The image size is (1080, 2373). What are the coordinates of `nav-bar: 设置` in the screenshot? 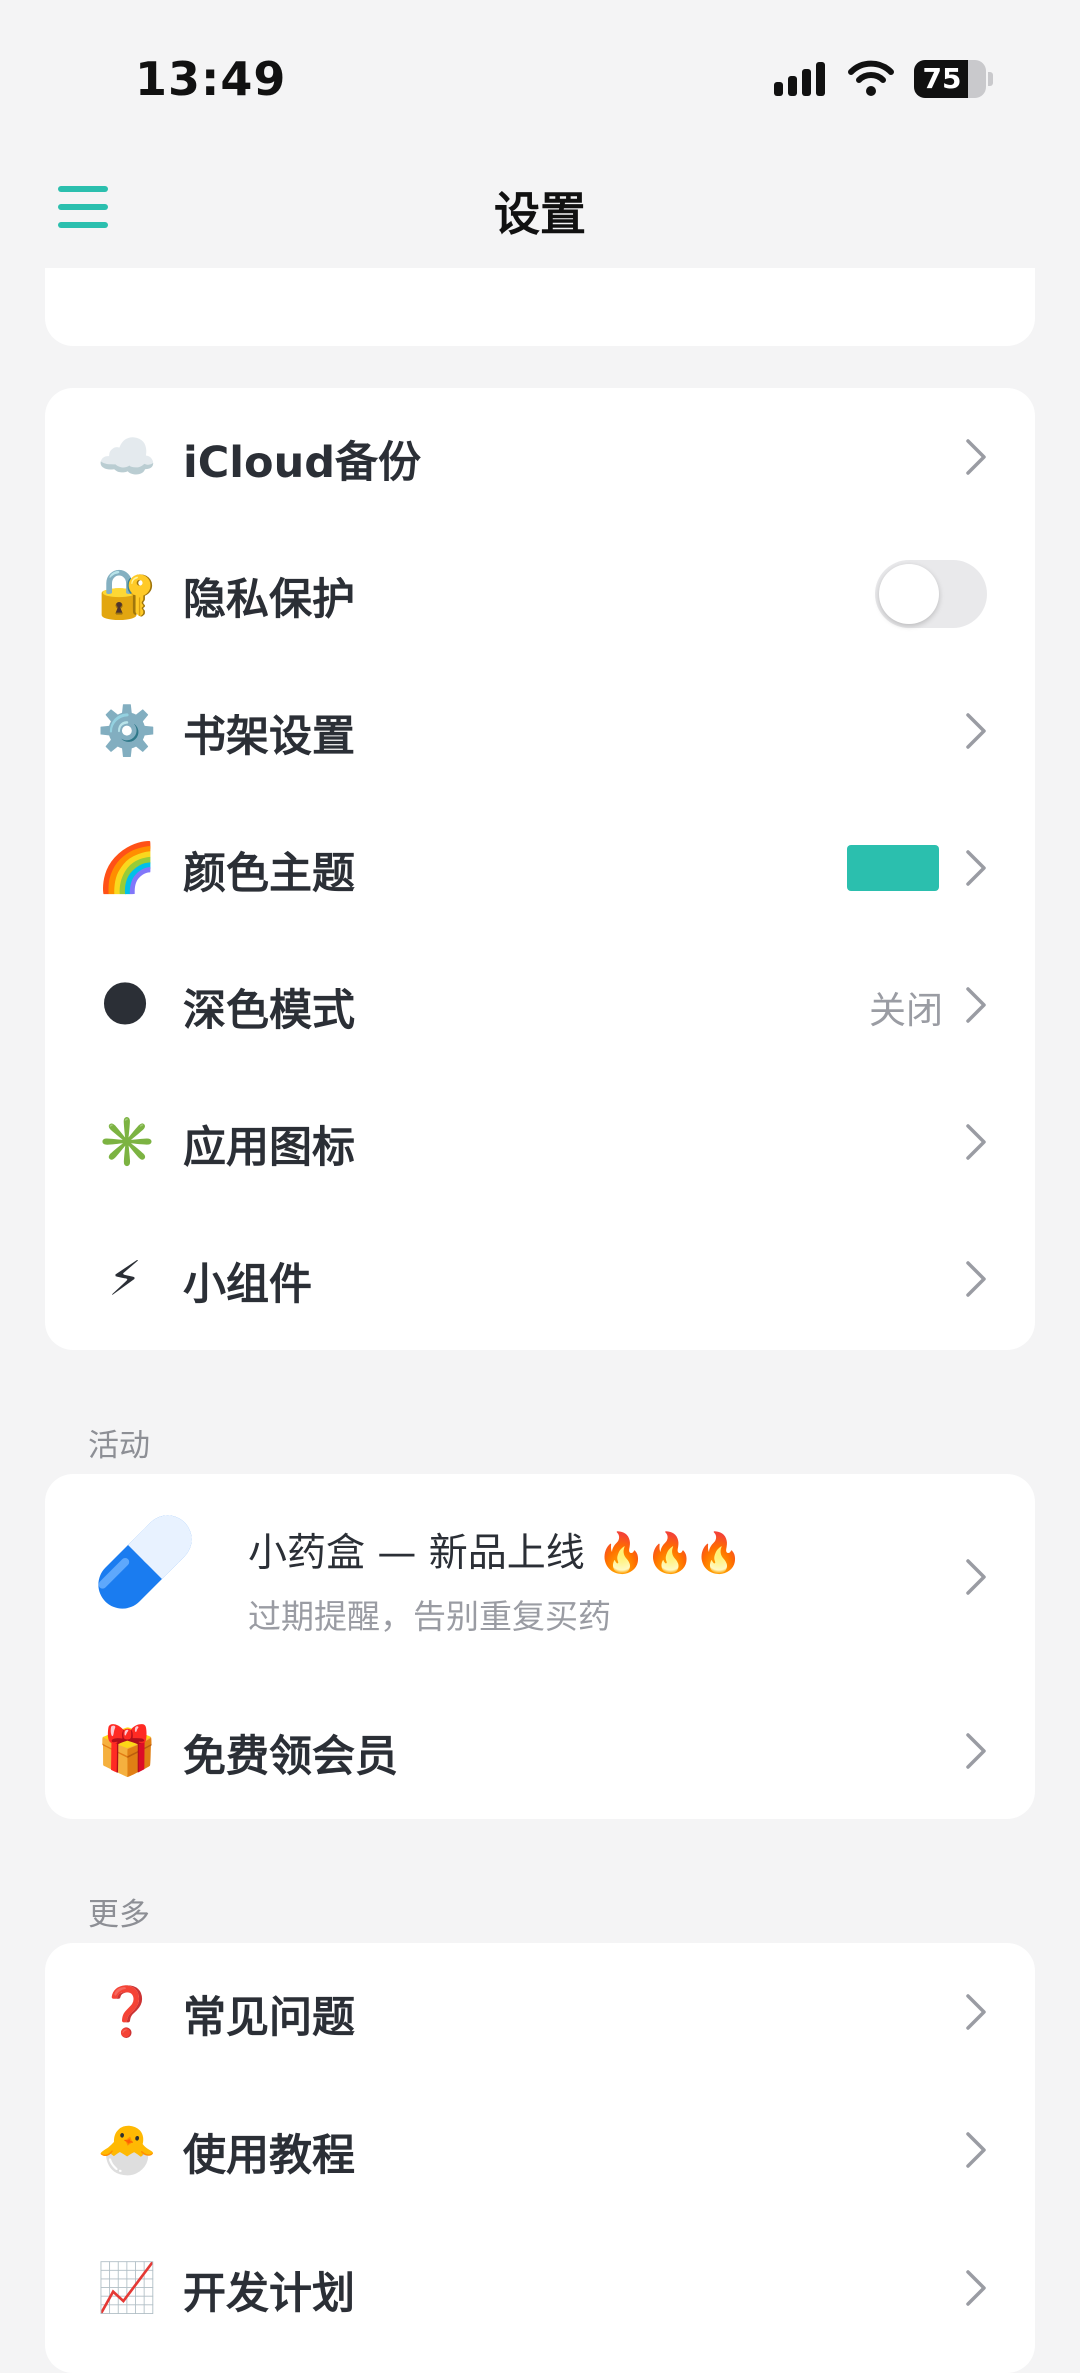 It's located at (540, 209).